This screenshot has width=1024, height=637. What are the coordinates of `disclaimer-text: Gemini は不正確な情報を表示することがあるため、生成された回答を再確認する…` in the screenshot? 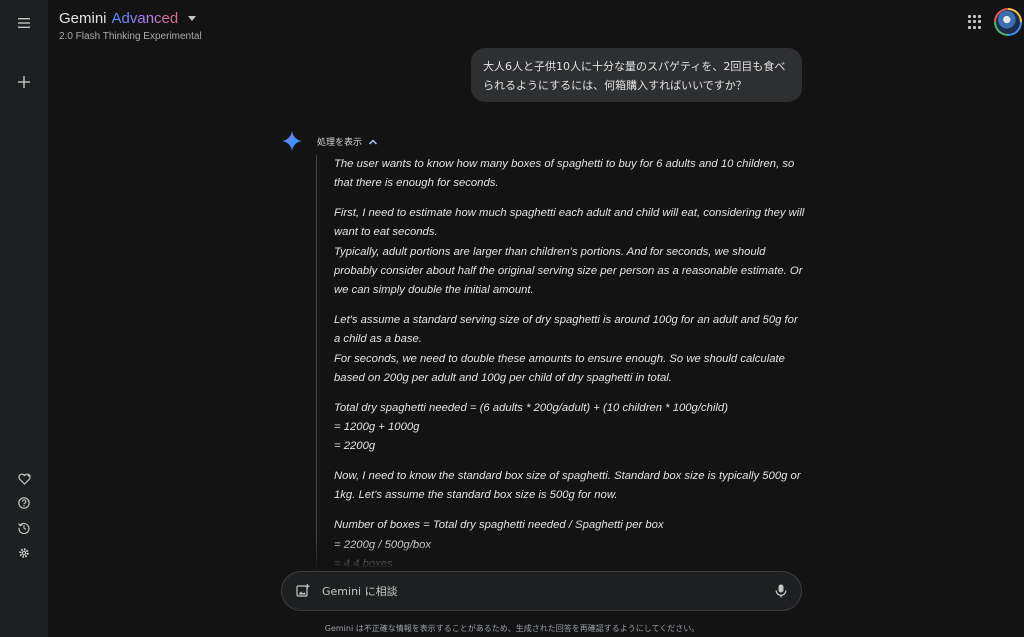 It's located at (512, 628).